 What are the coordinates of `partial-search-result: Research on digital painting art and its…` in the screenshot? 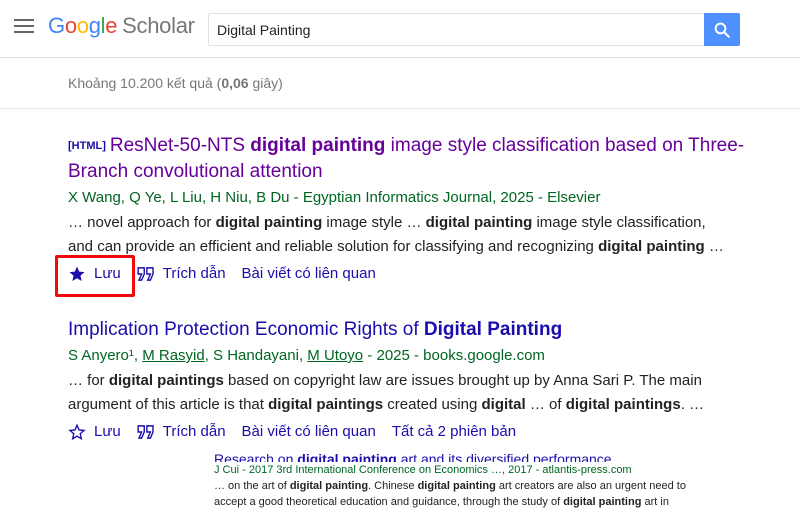 It's located at (484, 481).